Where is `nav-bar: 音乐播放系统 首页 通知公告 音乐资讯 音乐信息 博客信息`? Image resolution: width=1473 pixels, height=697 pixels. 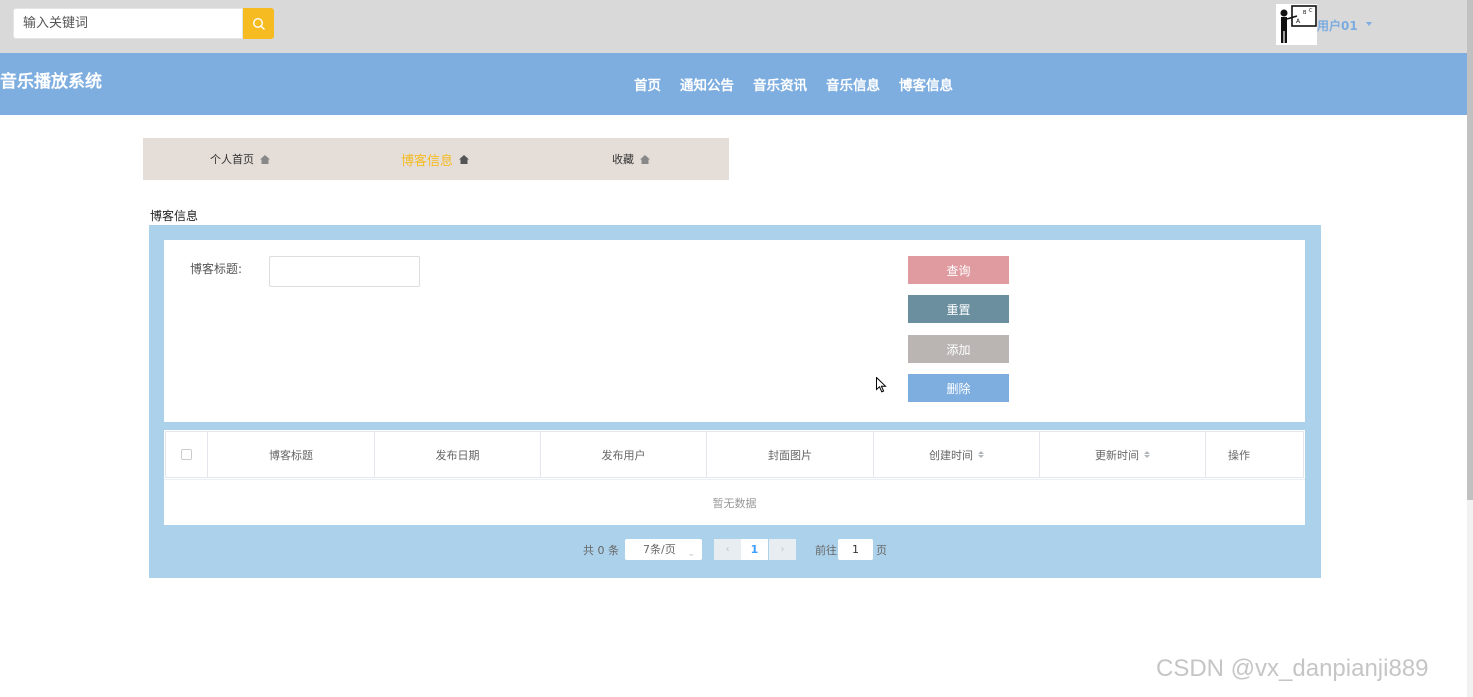 nav-bar: 音乐播放系统 首页 通知公告 音乐资讯 音乐信息 博客信息 is located at coordinates (734, 84).